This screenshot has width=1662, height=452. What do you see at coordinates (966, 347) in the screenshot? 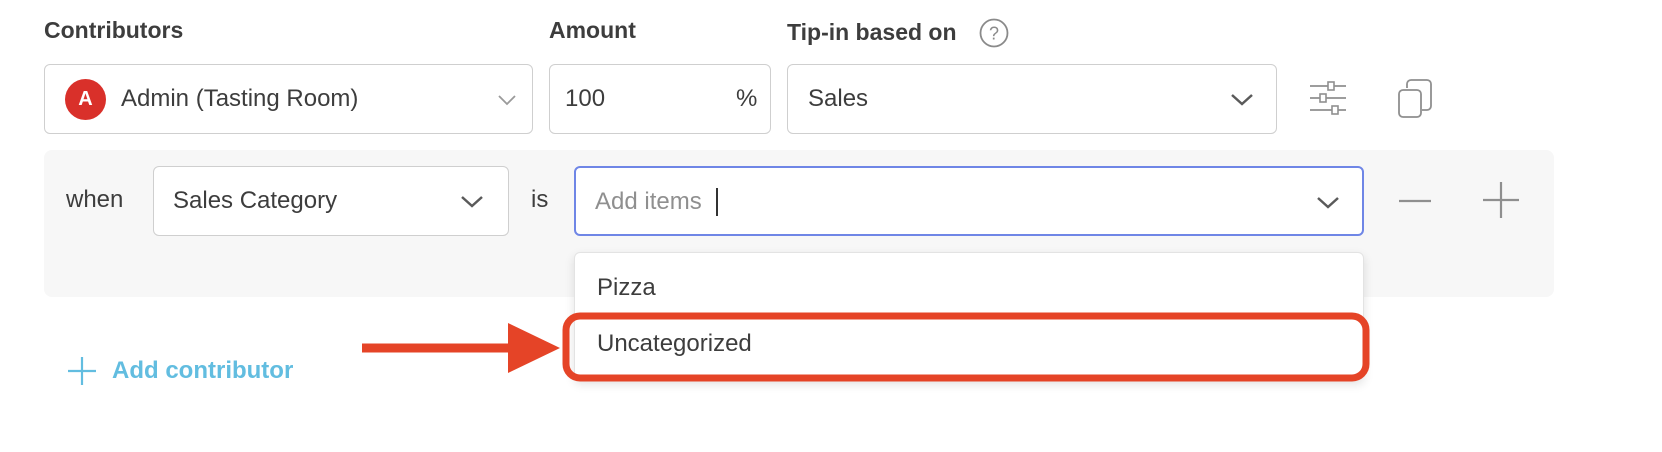
I see `annotation-highlight-box` at bounding box center [966, 347].